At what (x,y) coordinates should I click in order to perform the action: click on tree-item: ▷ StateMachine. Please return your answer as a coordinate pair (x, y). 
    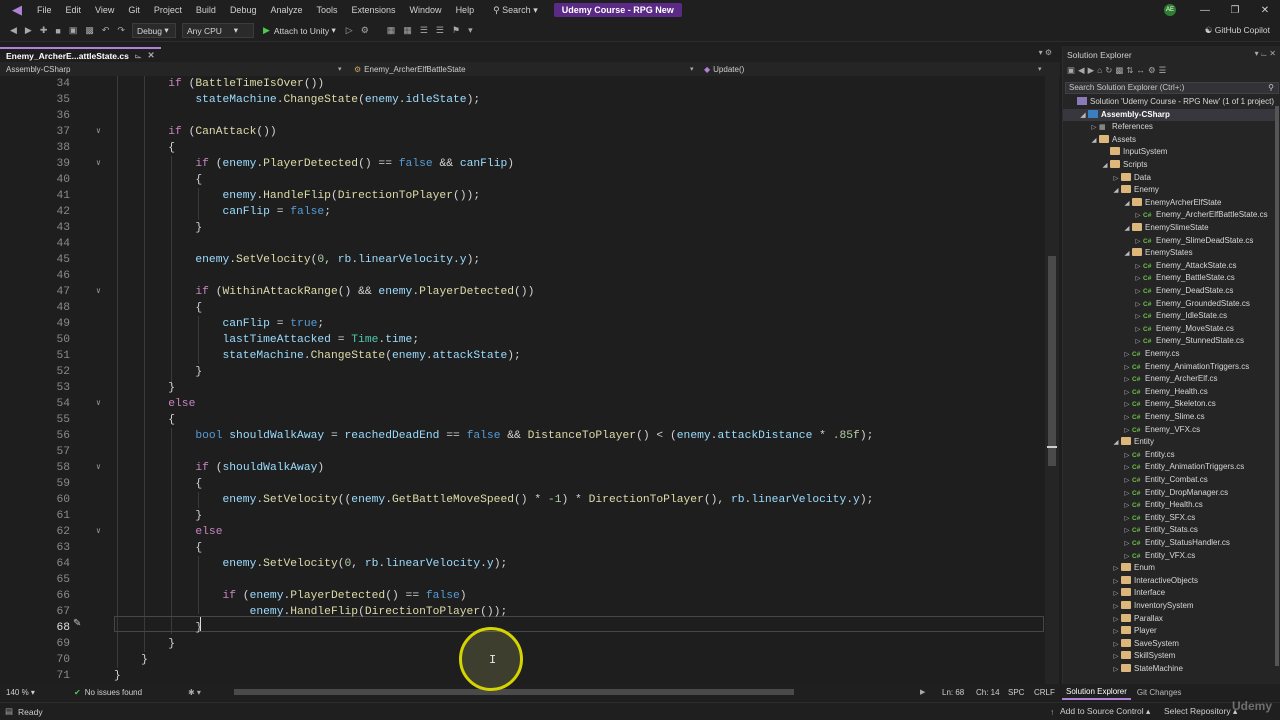
    Looking at the image, I should click on (1170, 669).